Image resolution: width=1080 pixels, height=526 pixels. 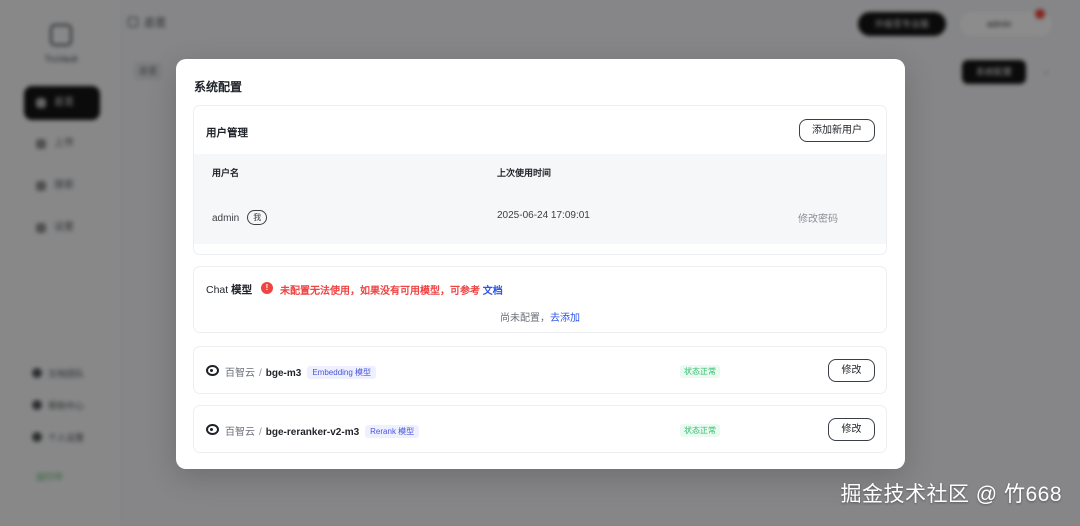 I want to click on change-password-link: 修改密码, so click(x=818, y=217).